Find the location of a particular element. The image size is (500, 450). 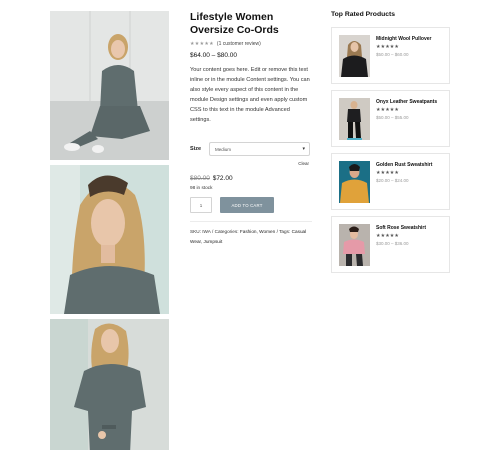

sidebar-title: Top Rated Products is located at coordinates (363, 14).